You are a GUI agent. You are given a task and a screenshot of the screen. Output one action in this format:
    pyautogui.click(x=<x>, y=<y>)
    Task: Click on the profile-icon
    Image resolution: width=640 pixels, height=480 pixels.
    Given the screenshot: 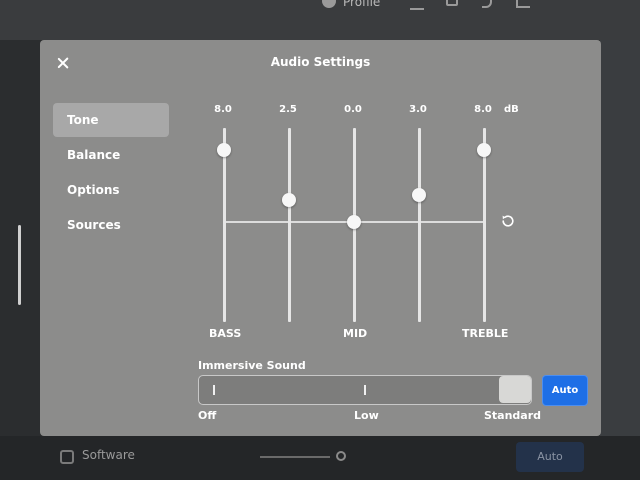 What is the action you would take?
    pyautogui.click(x=329, y=4)
    